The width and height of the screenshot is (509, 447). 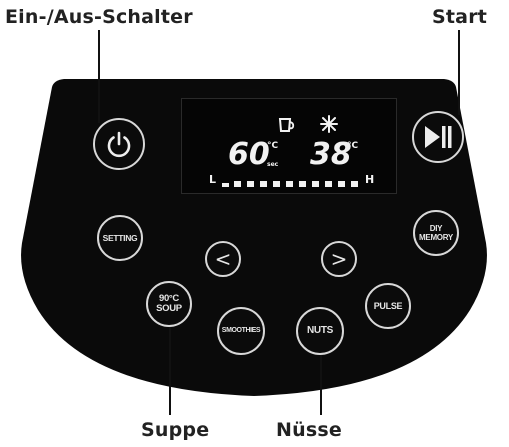 What do you see at coordinates (286, 125) in the screenshot?
I see `cup-icon` at bounding box center [286, 125].